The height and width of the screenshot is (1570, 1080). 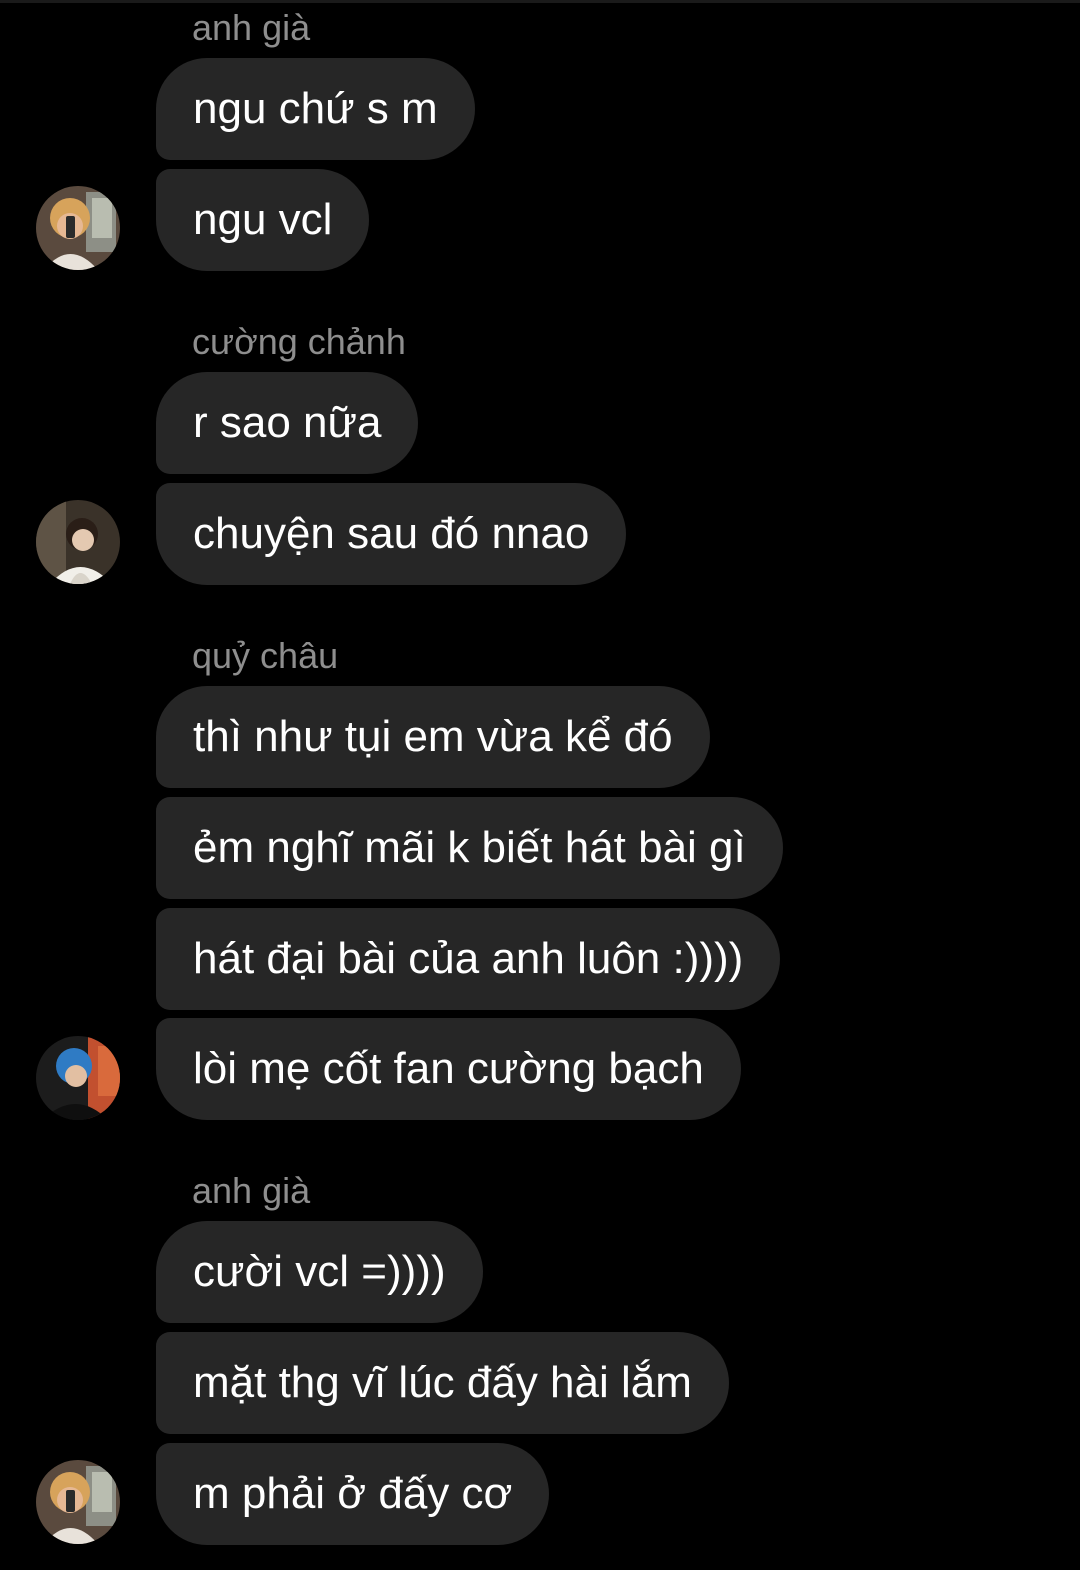 I want to click on avatar-image-quy-chau, so click(x=78, y=1078).